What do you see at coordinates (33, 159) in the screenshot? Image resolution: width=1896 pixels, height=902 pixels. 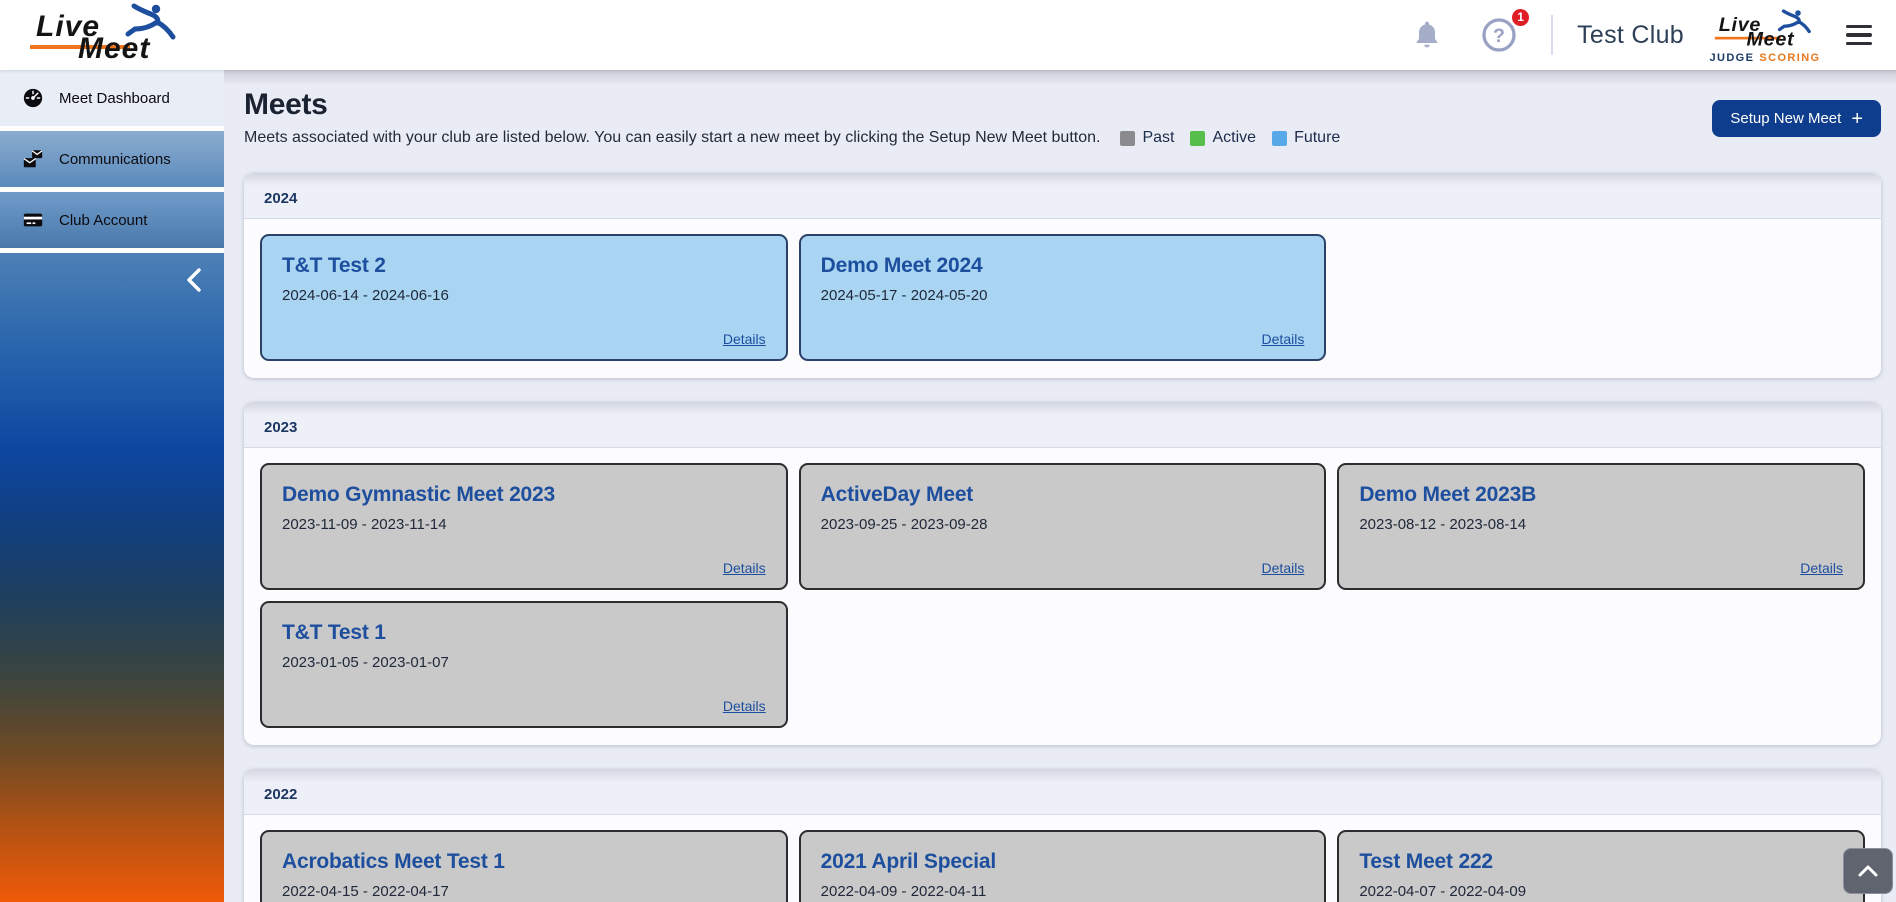 I see `communications-icon` at bounding box center [33, 159].